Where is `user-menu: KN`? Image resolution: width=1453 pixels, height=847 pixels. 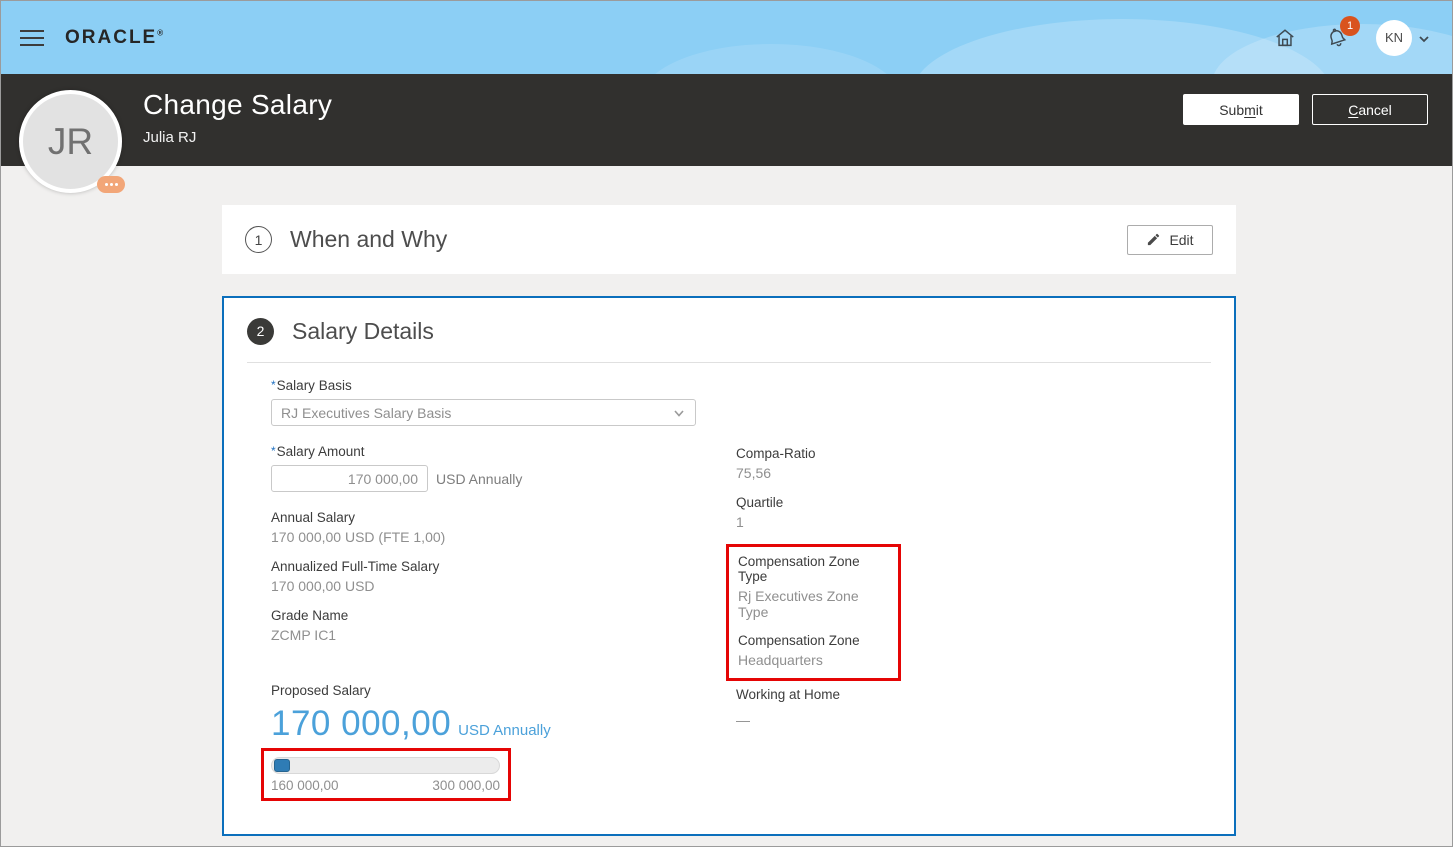 user-menu: KN is located at coordinates (1403, 37).